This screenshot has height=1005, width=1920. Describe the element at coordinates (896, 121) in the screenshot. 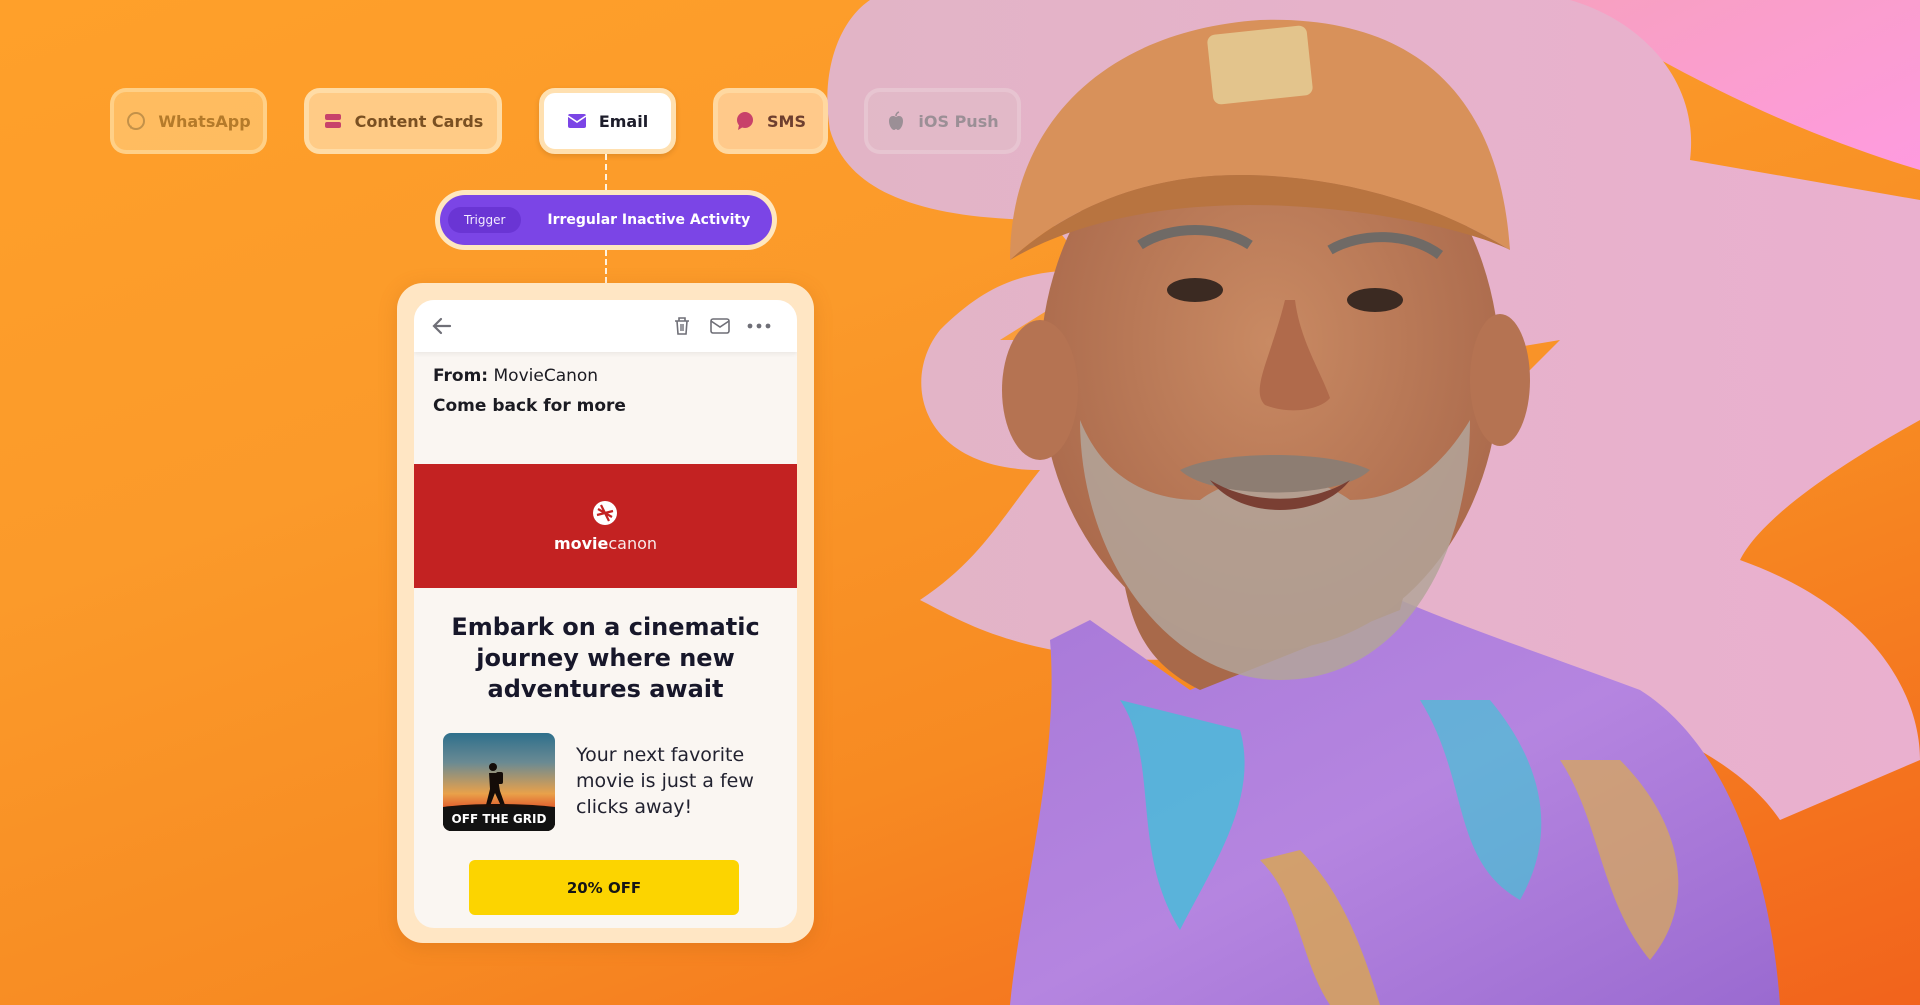

I see `apple-icon` at that location.